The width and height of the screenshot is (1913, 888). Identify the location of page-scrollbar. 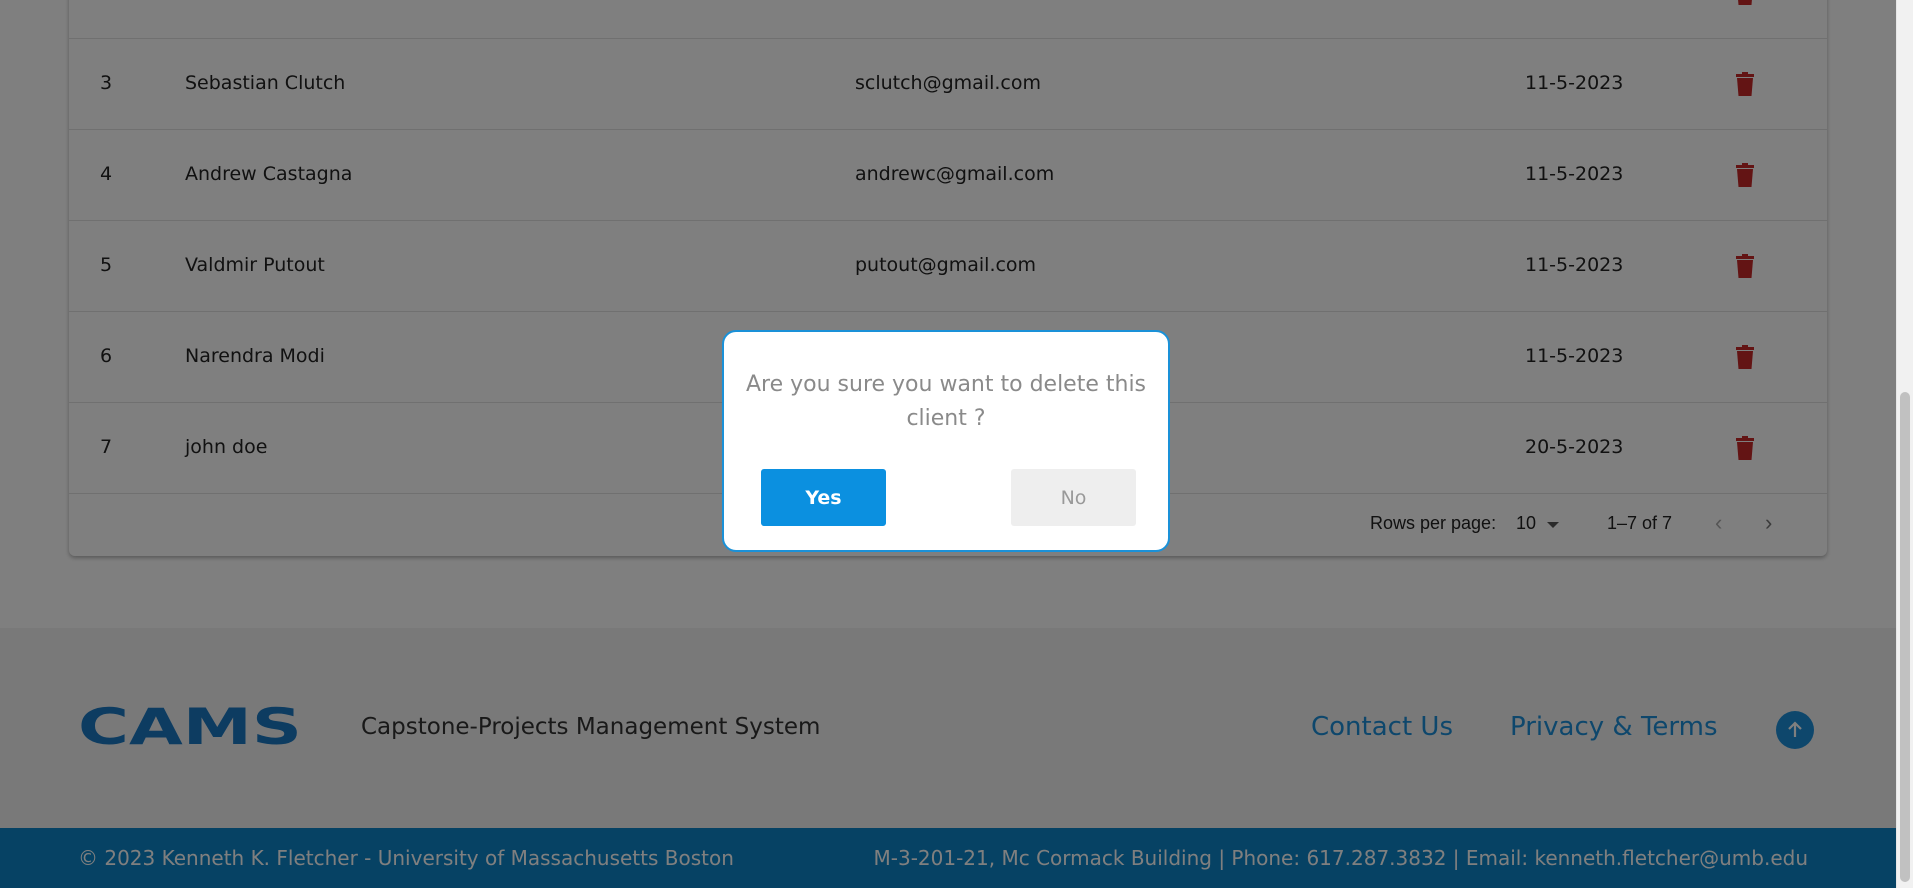
(1904, 444).